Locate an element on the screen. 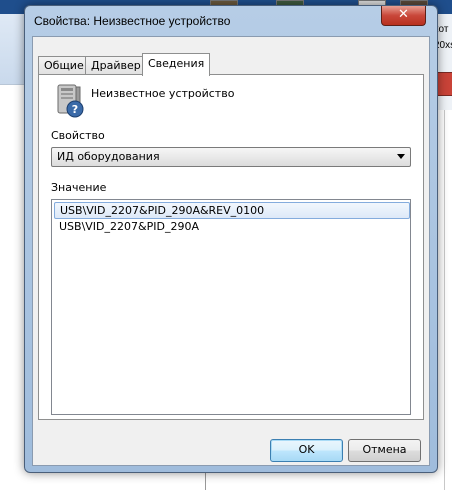 The width and height of the screenshot is (452, 490). cancel-button: Отмена is located at coordinates (384, 450).